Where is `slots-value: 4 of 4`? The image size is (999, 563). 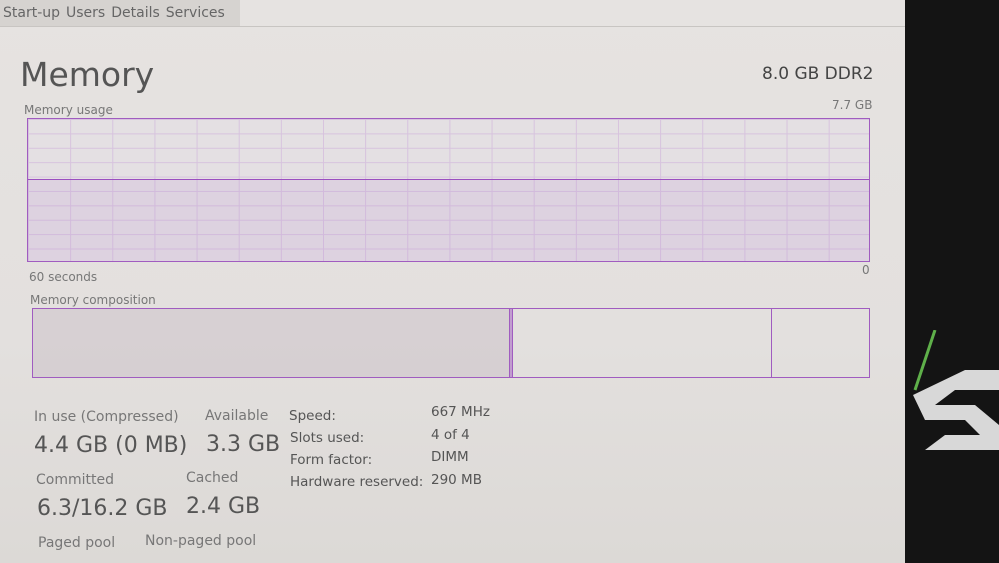 slots-value: 4 of 4 is located at coordinates (450, 435).